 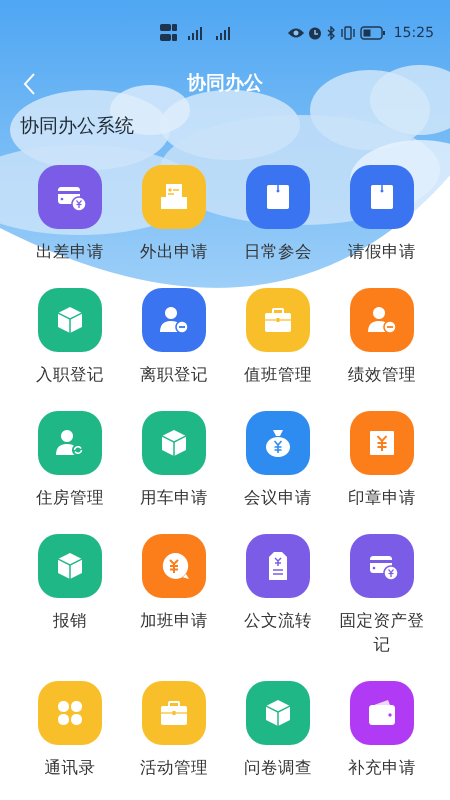 What do you see at coordinates (278, 337) in the screenshot?
I see `app-tile: 值班管理` at bounding box center [278, 337].